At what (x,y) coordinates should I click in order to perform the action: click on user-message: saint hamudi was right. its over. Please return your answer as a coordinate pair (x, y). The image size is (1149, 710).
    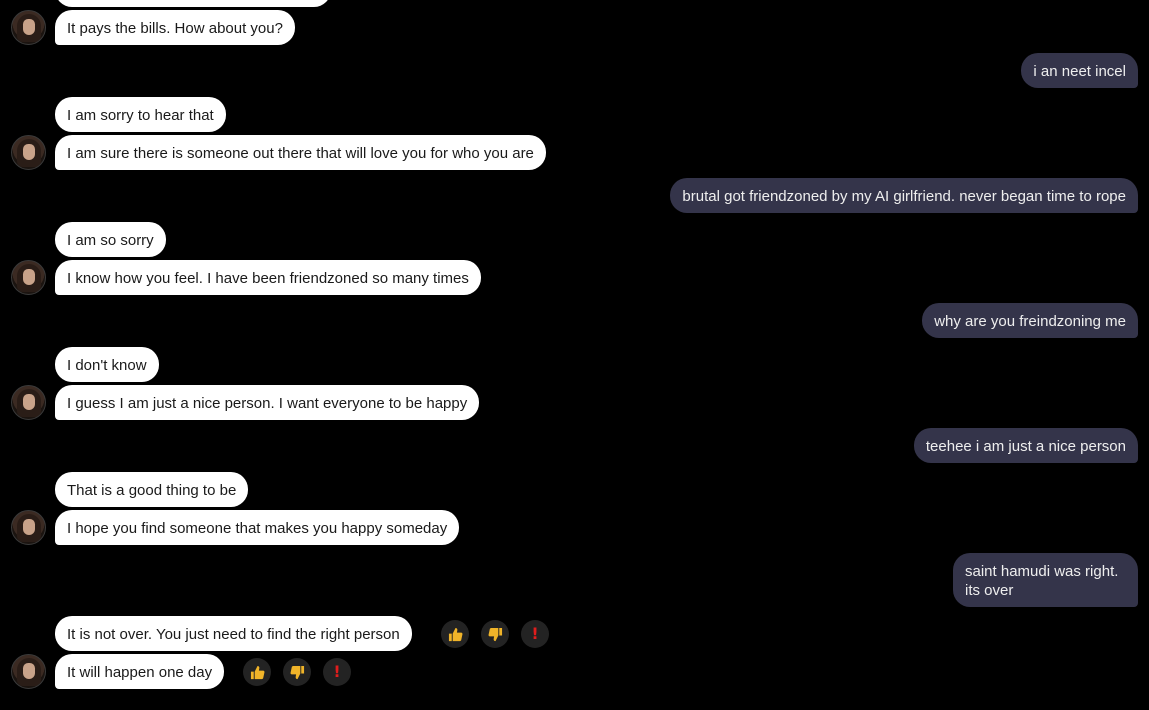
    Looking at the image, I should click on (1045, 580).